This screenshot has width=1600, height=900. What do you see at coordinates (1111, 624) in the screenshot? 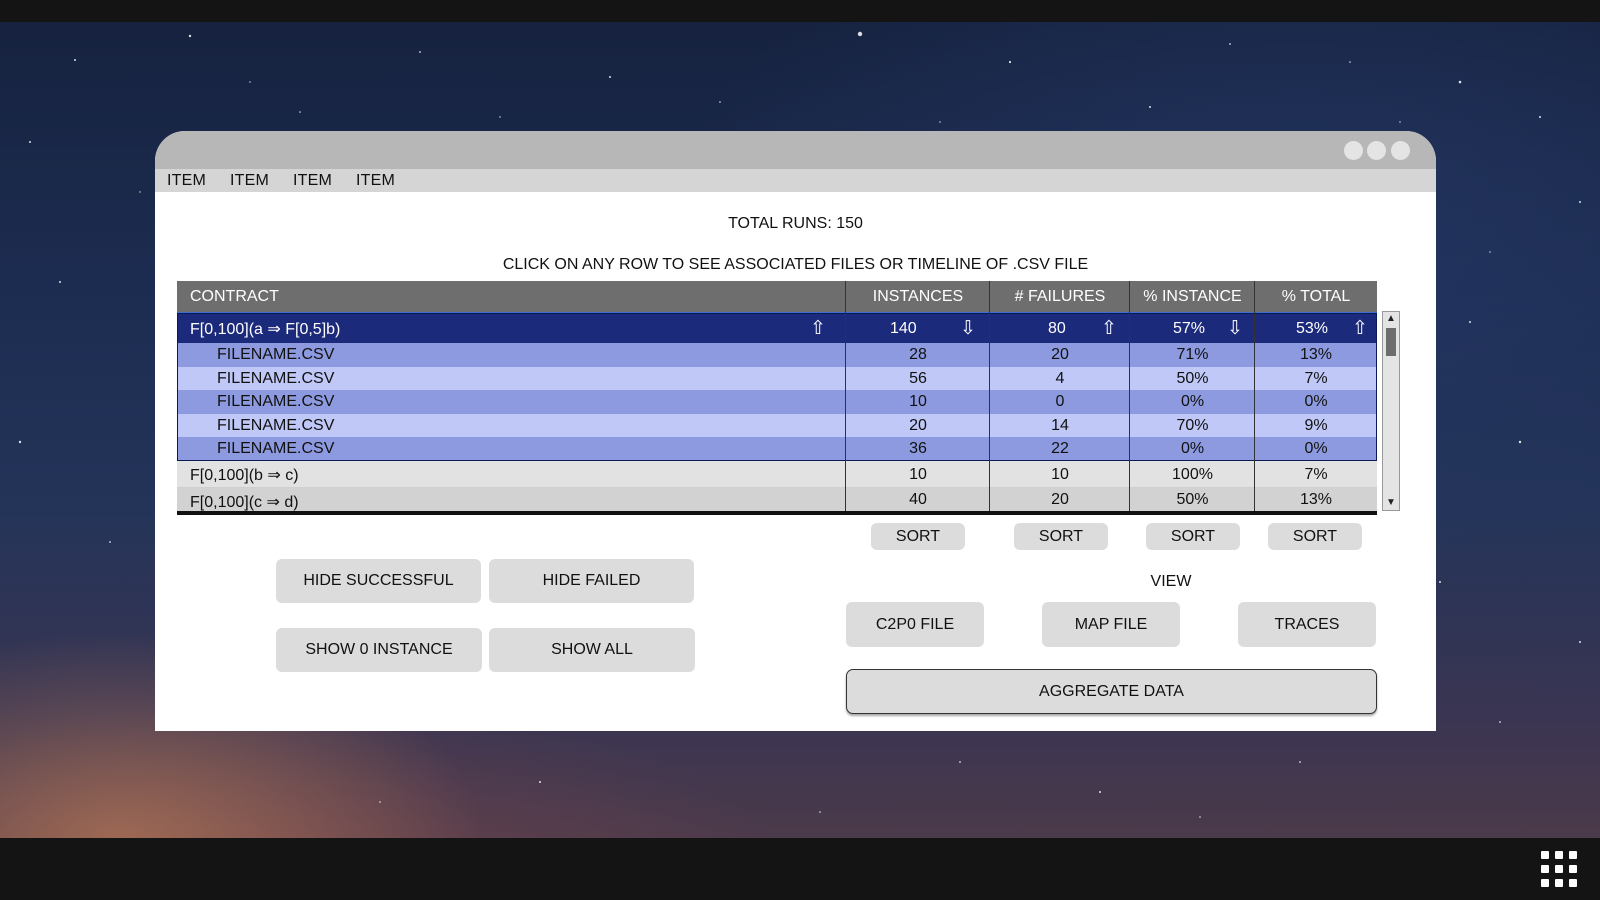
I see `map-file-button: MAP FILE` at bounding box center [1111, 624].